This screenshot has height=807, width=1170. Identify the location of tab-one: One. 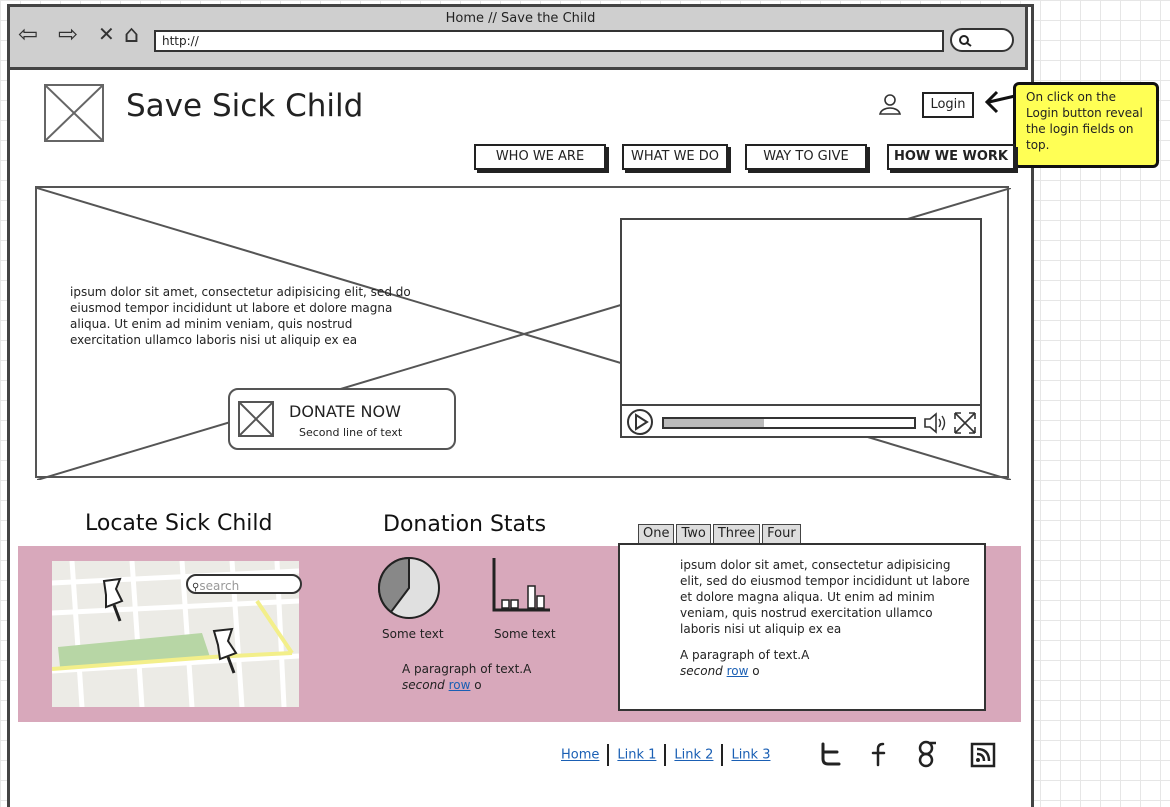
(656, 533).